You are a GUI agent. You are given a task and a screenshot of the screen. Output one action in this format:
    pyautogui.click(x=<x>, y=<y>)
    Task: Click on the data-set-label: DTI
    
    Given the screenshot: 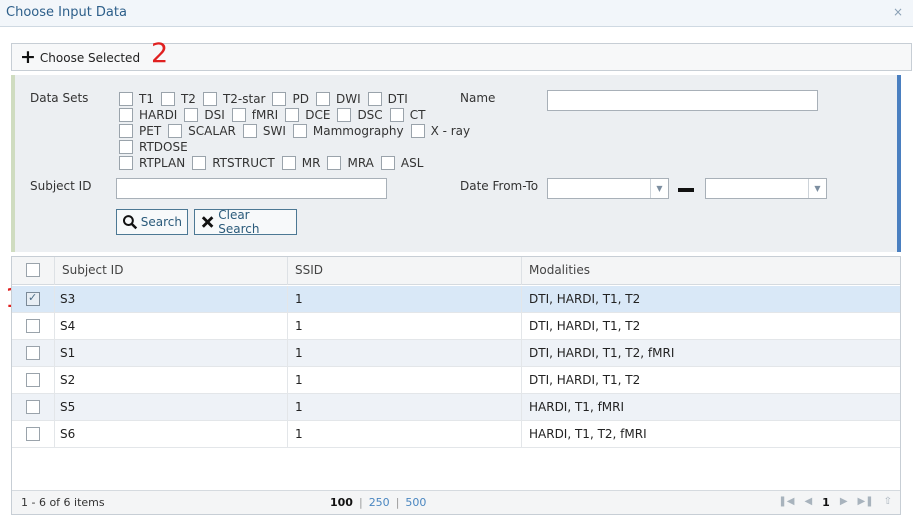 What is the action you would take?
    pyautogui.click(x=397, y=99)
    